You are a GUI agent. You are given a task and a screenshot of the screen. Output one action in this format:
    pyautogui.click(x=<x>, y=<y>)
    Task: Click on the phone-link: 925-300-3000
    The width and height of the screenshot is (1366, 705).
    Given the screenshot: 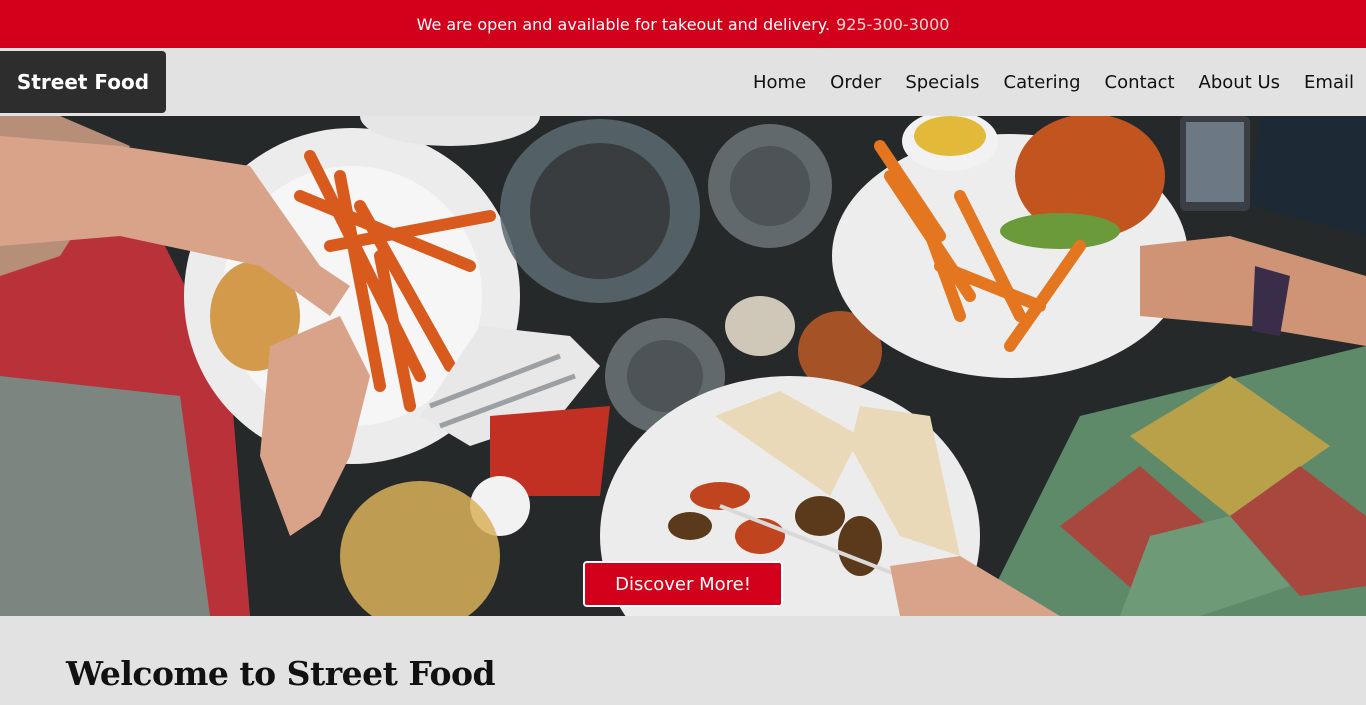 What is the action you would take?
    pyautogui.click(x=892, y=24)
    